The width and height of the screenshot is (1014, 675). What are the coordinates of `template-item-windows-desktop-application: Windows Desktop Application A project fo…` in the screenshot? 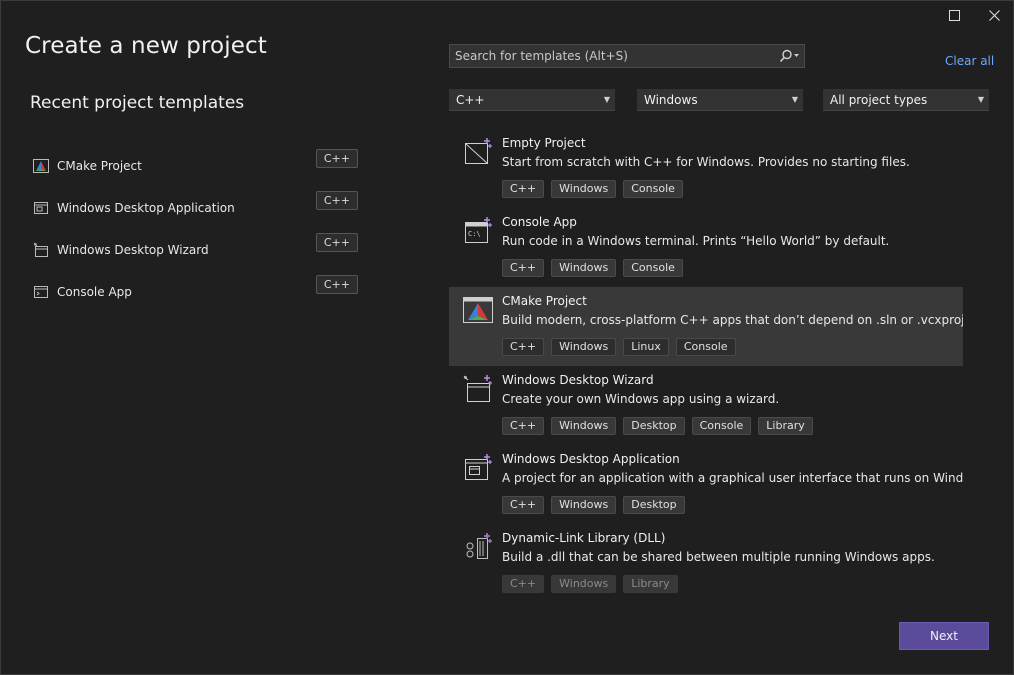 It's located at (706, 484).